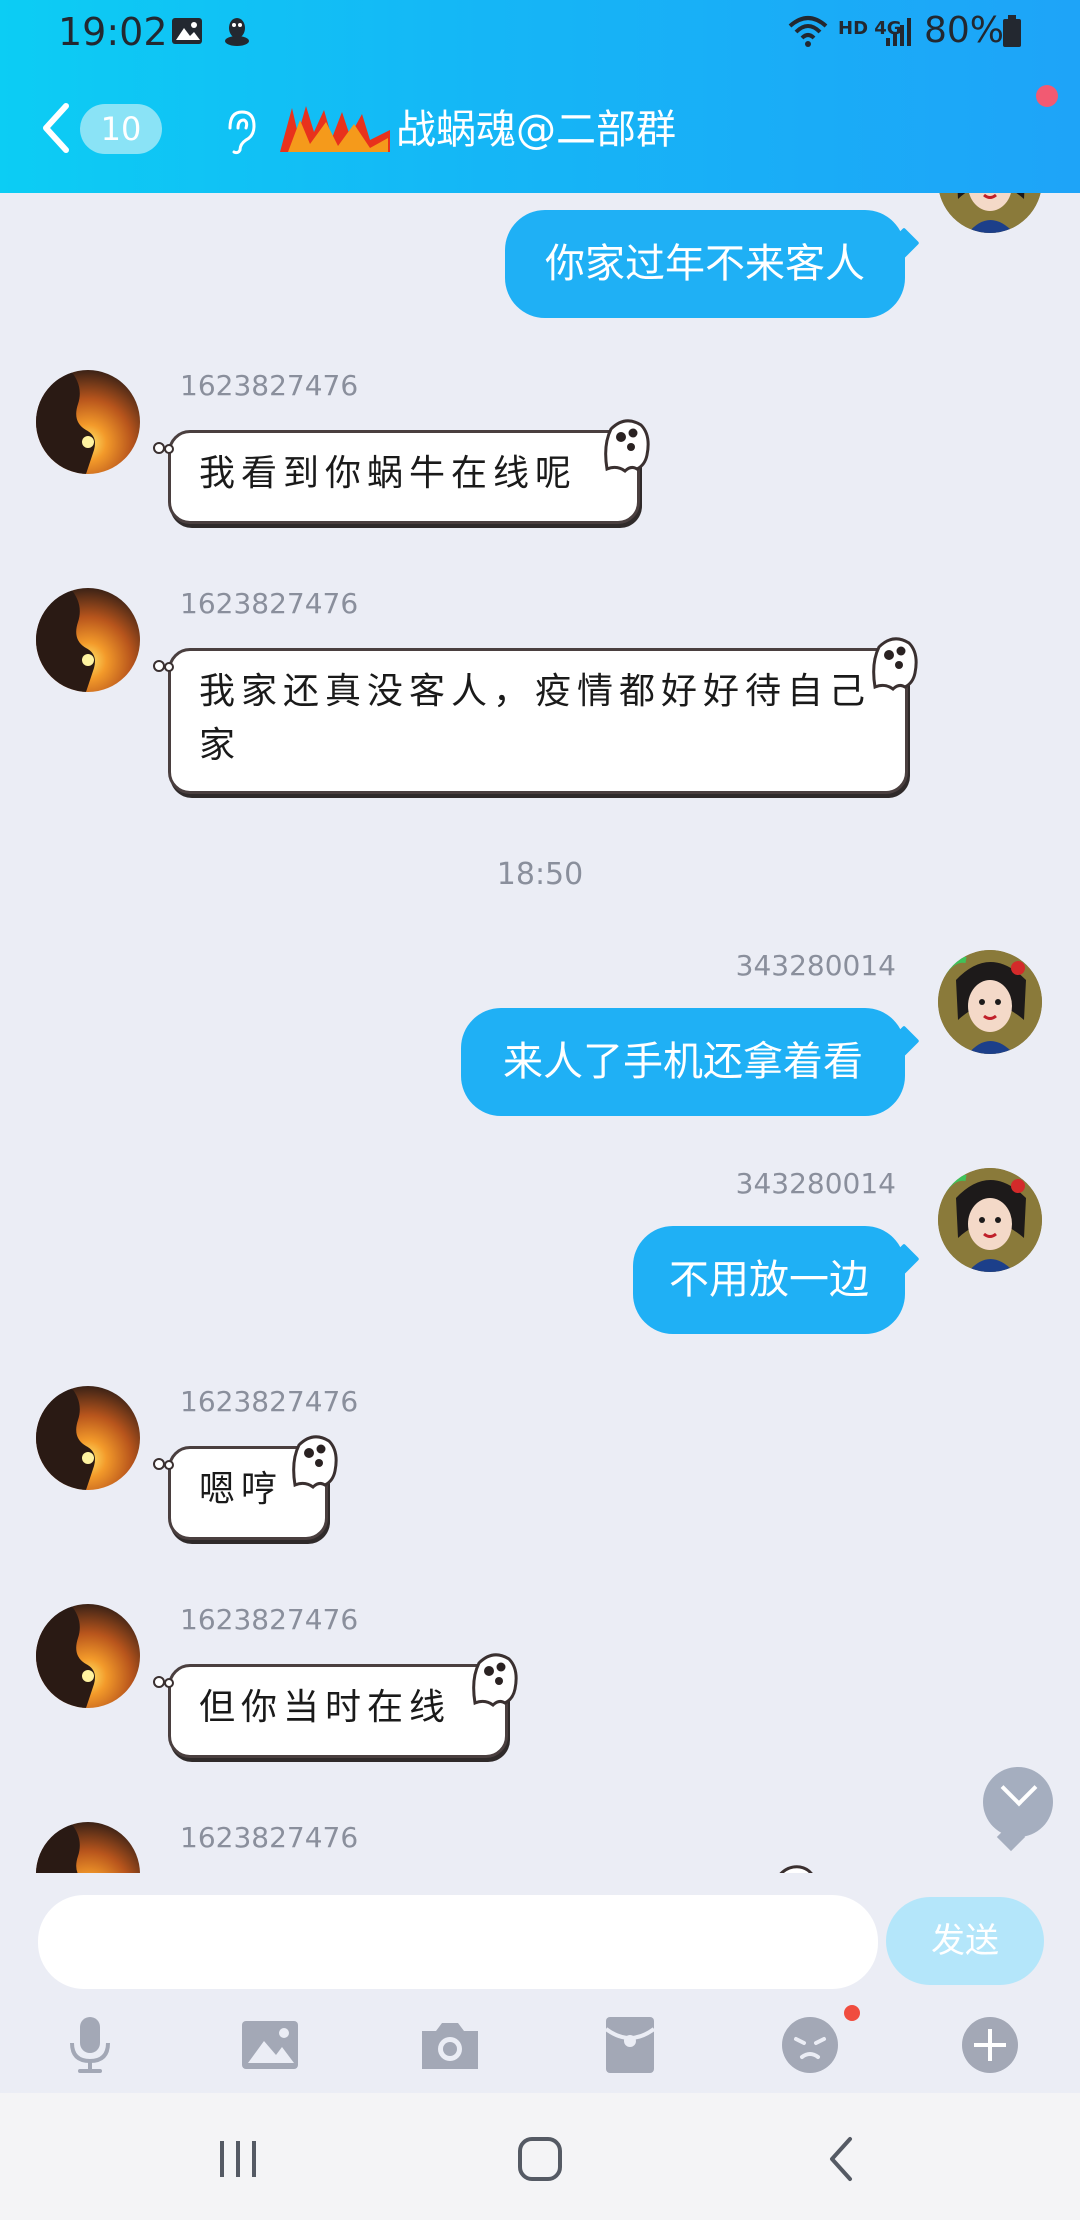 The height and width of the screenshot is (2220, 1080). Describe the element at coordinates (769, 1280) in the screenshot. I see `message-bubble-outgoing: 不用放一边` at that location.